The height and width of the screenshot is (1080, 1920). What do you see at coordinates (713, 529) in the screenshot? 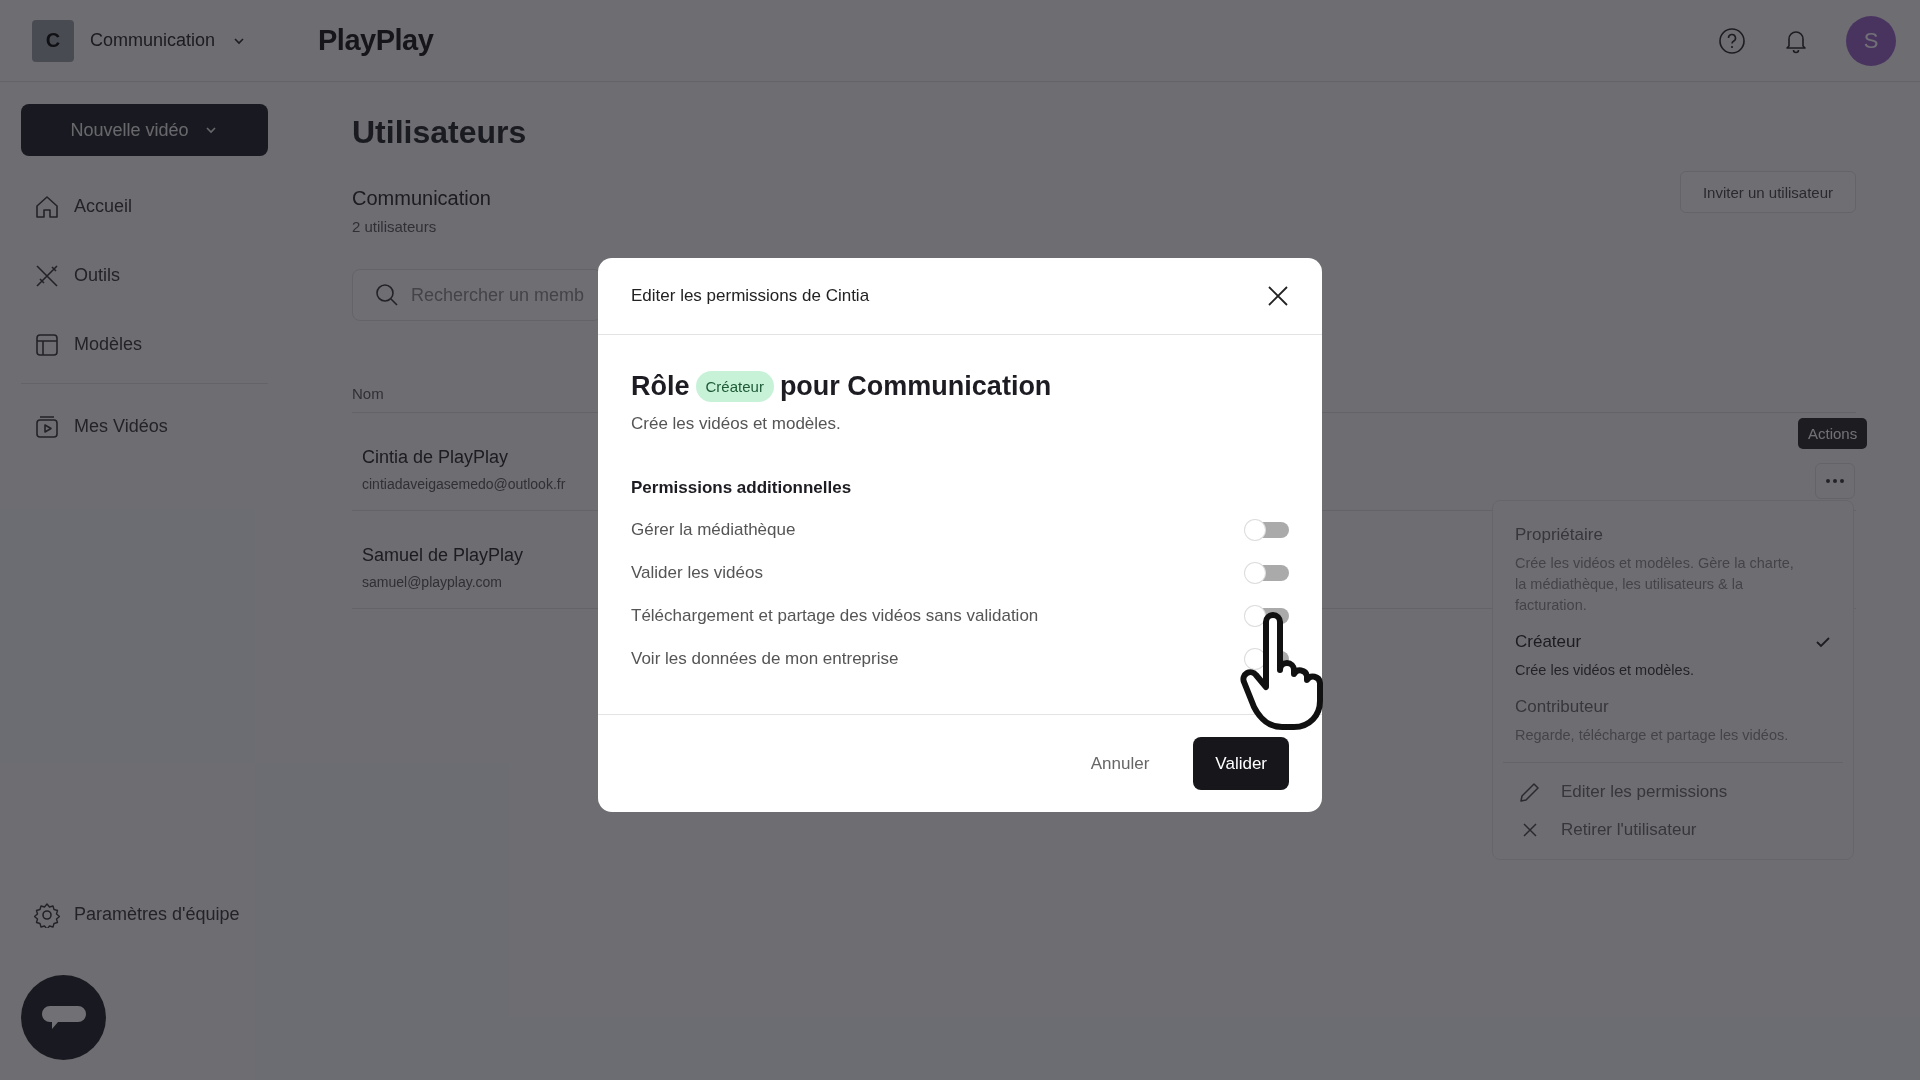
I see `permission-label: Gérer la médiathèque` at bounding box center [713, 529].